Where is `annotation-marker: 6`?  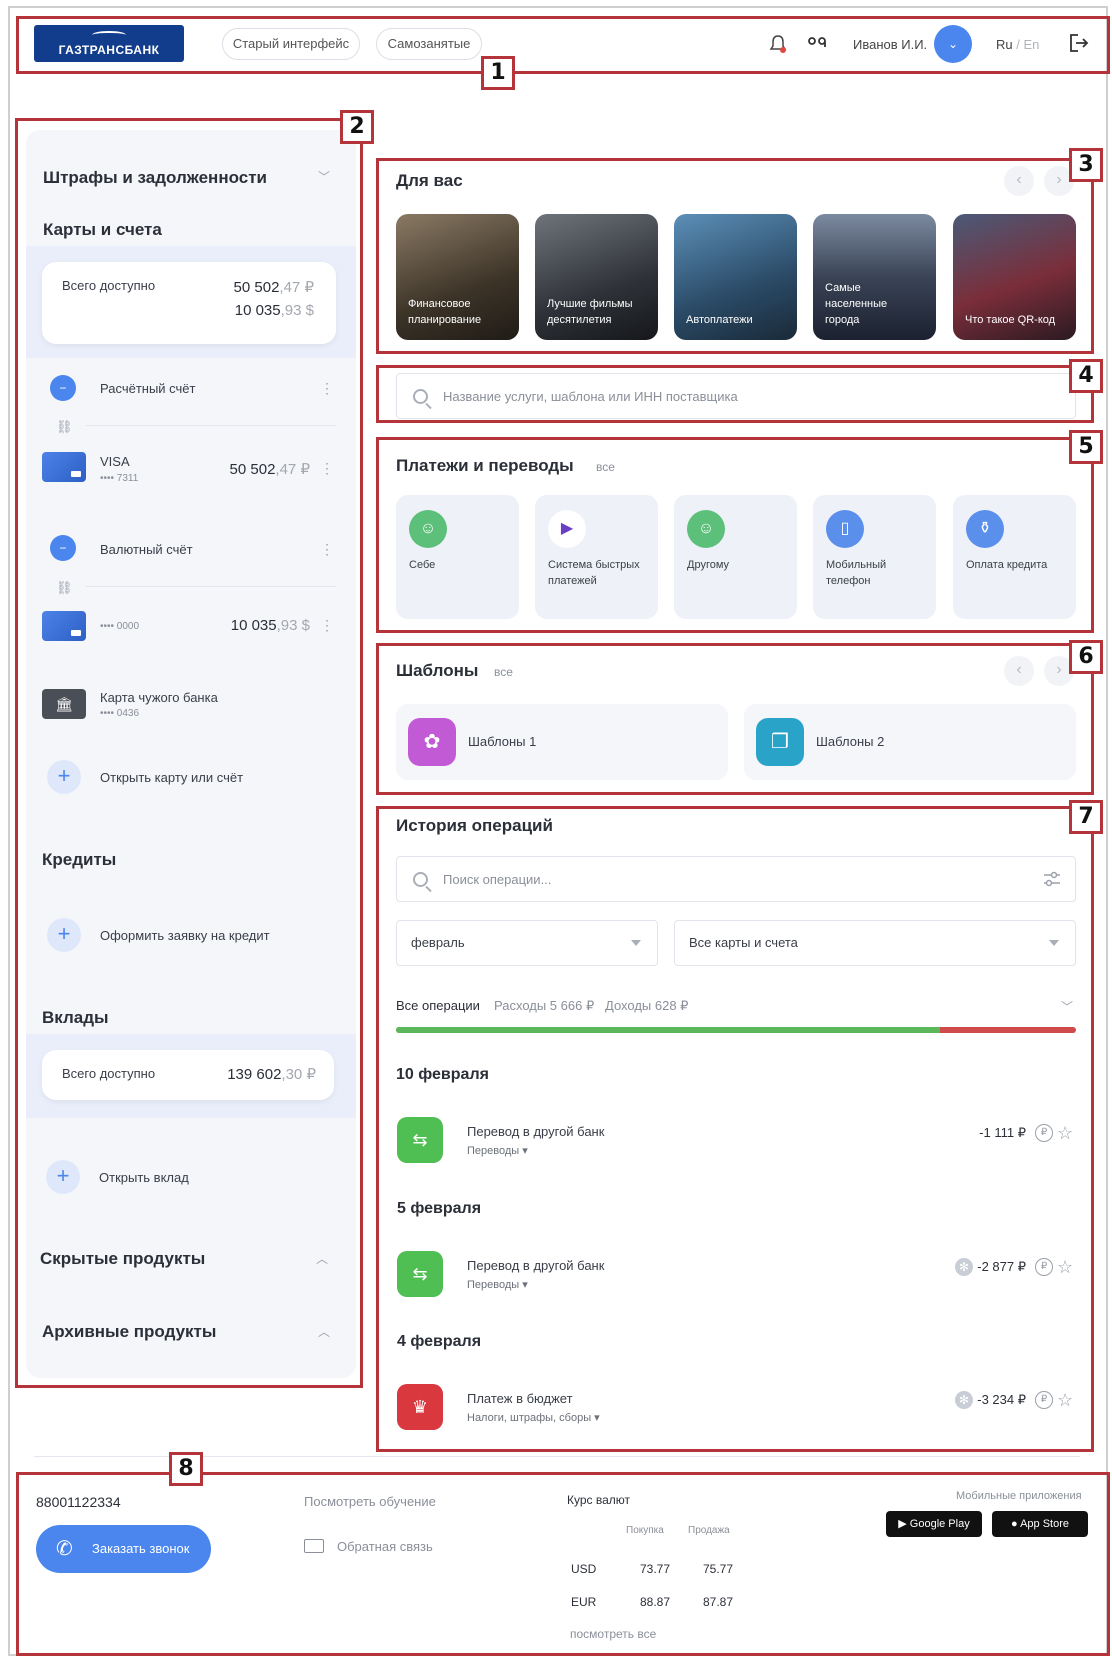
annotation-marker: 6 is located at coordinates (1086, 657).